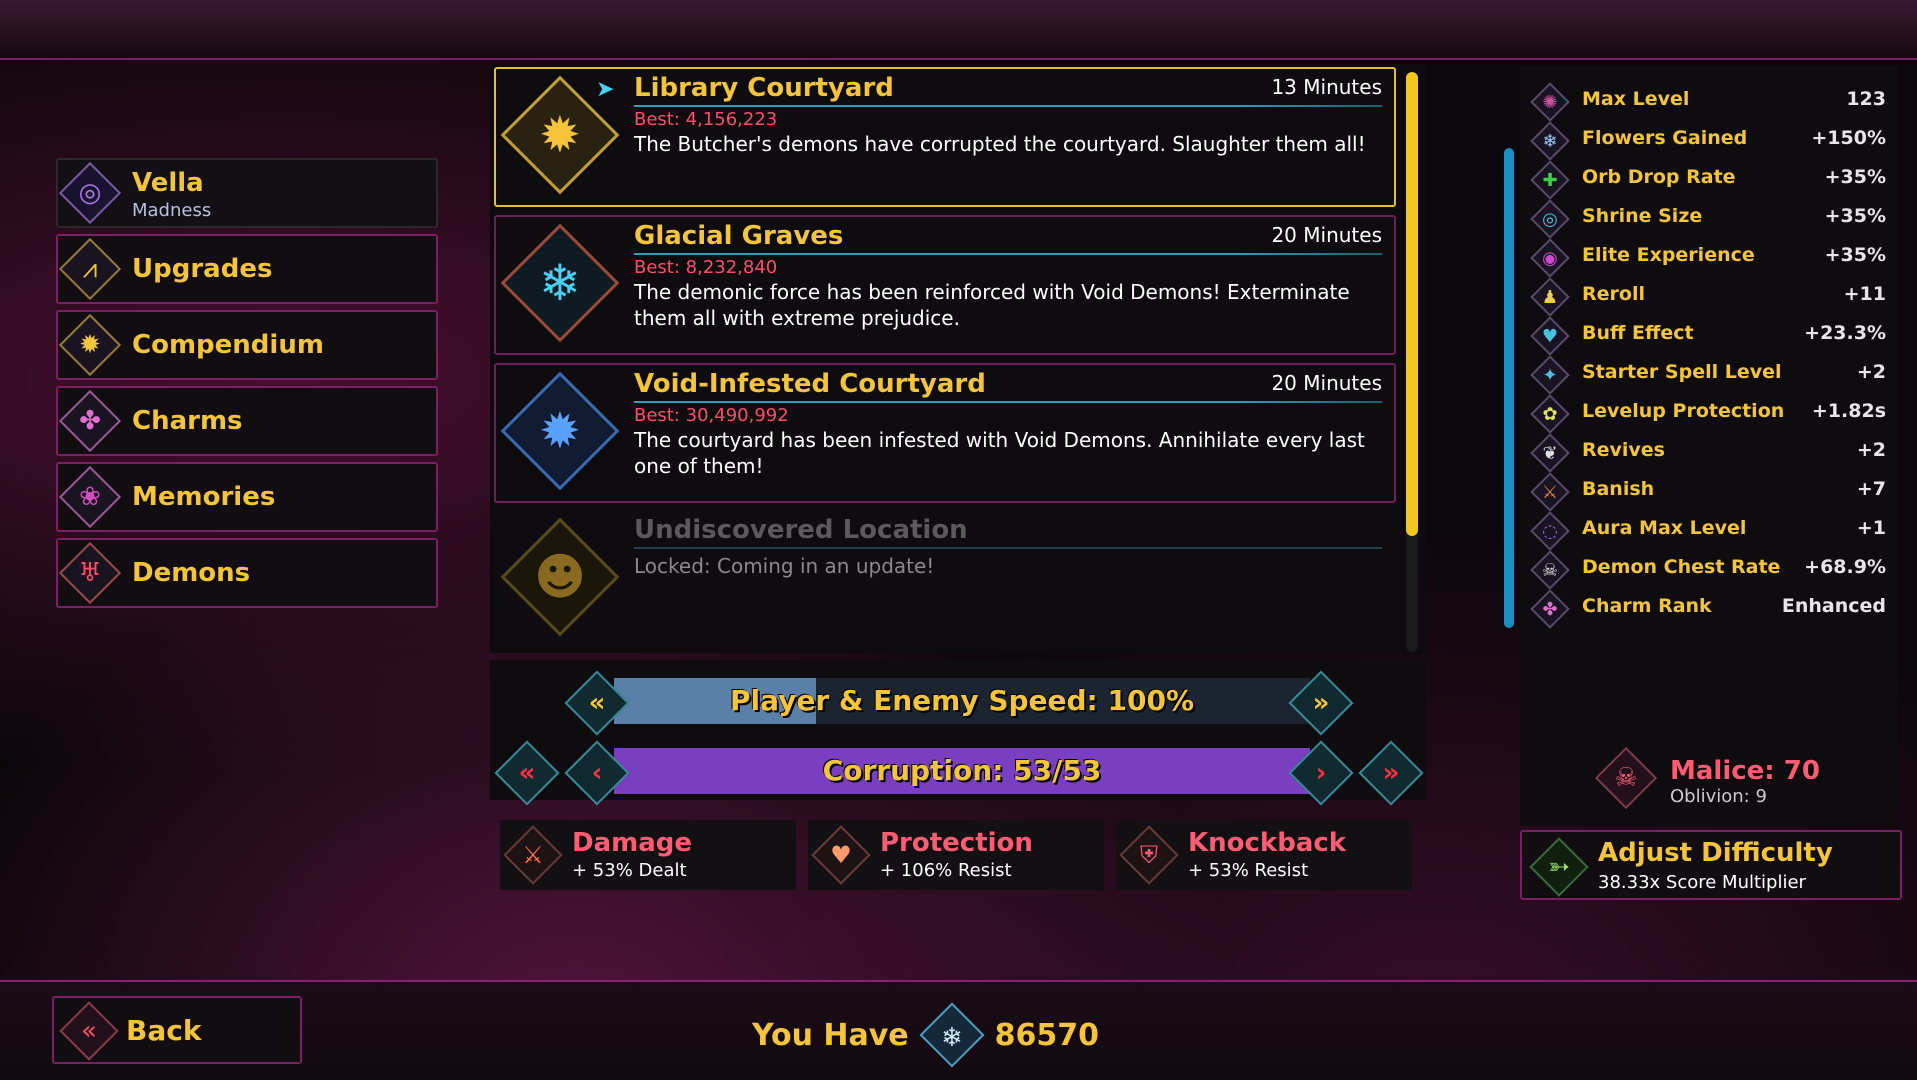 This screenshot has height=1080, width=1917. What do you see at coordinates (1647, 606) in the screenshot?
I see `modifier-name: Charm Rank` at bounding box center [1647, 606].